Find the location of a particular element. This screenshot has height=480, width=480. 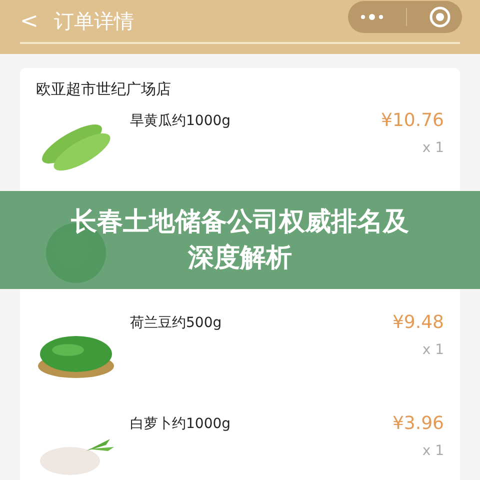

banner-title: 长春土地储备公司权威排名及深度解析 is located at coordinates (240, 240).